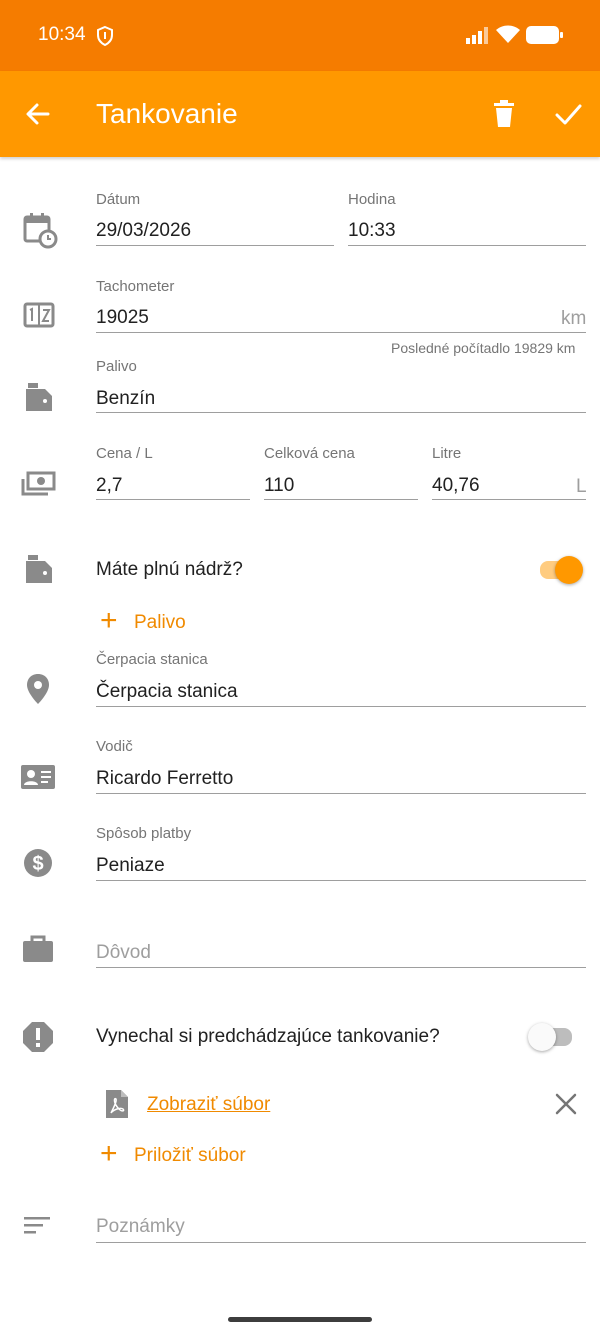 The image size is (600, 1336). What do you see at coordinates (123, 953) in the screenshot?
I see `reason-field: Dôvod` at bounding box center [123, 953].